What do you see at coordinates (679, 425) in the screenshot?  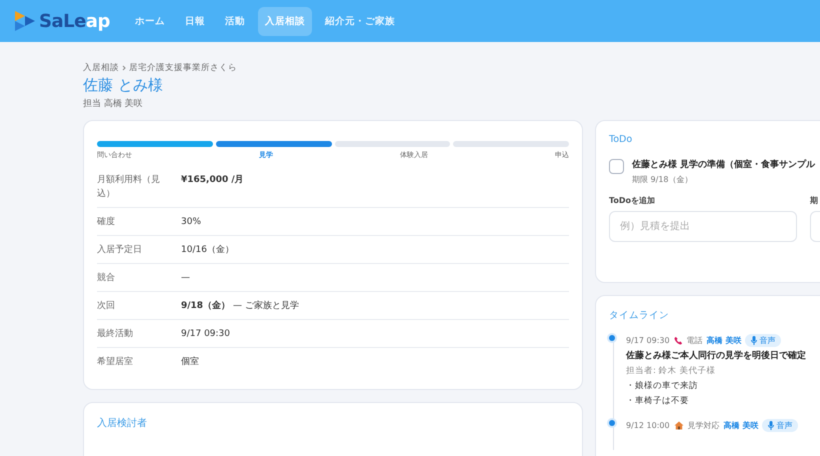 I see `house-icon` at bounding box center [679, 425].